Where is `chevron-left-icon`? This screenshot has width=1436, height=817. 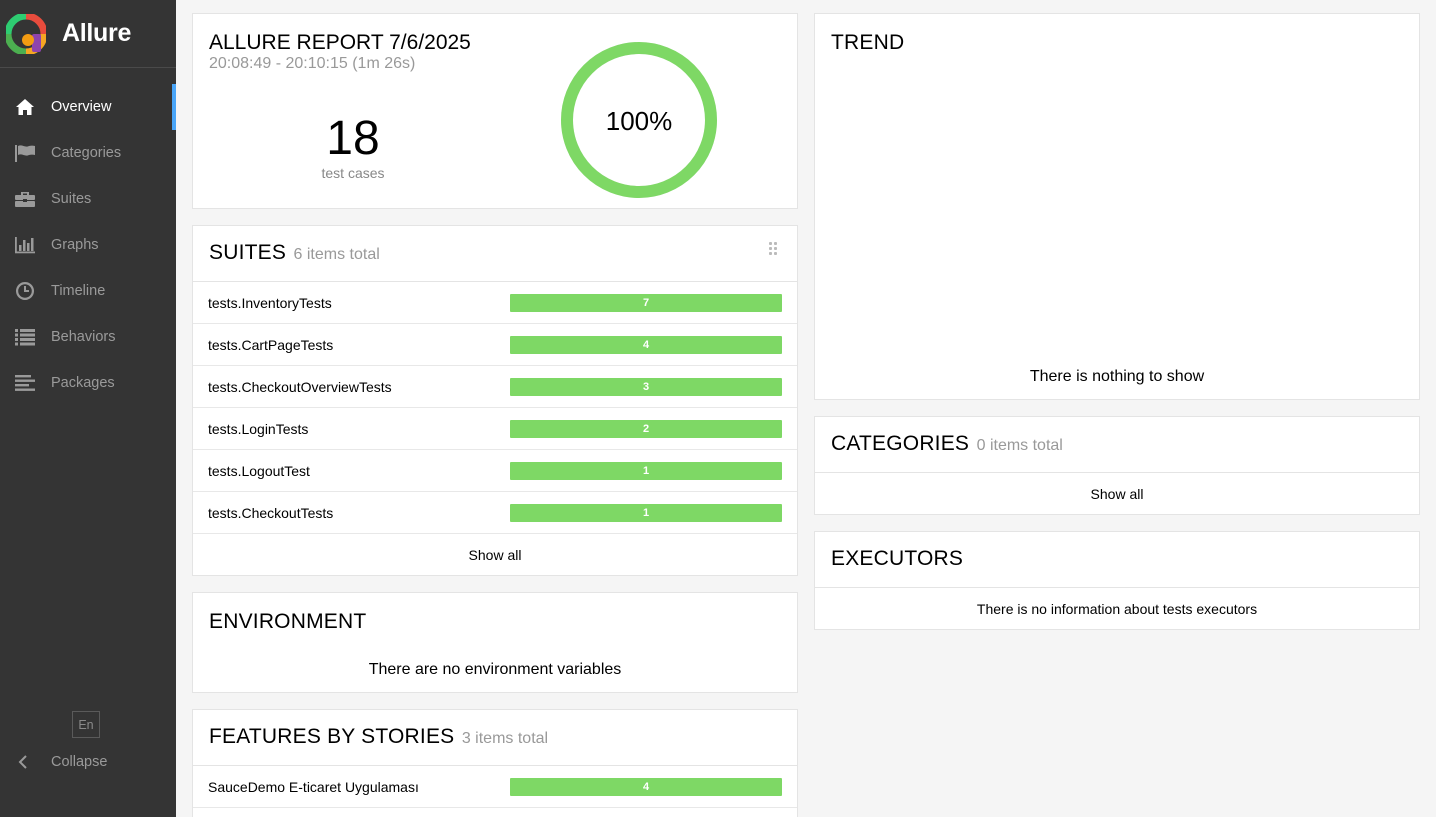
chevron-left-icon is located at coordinates (24, 762).